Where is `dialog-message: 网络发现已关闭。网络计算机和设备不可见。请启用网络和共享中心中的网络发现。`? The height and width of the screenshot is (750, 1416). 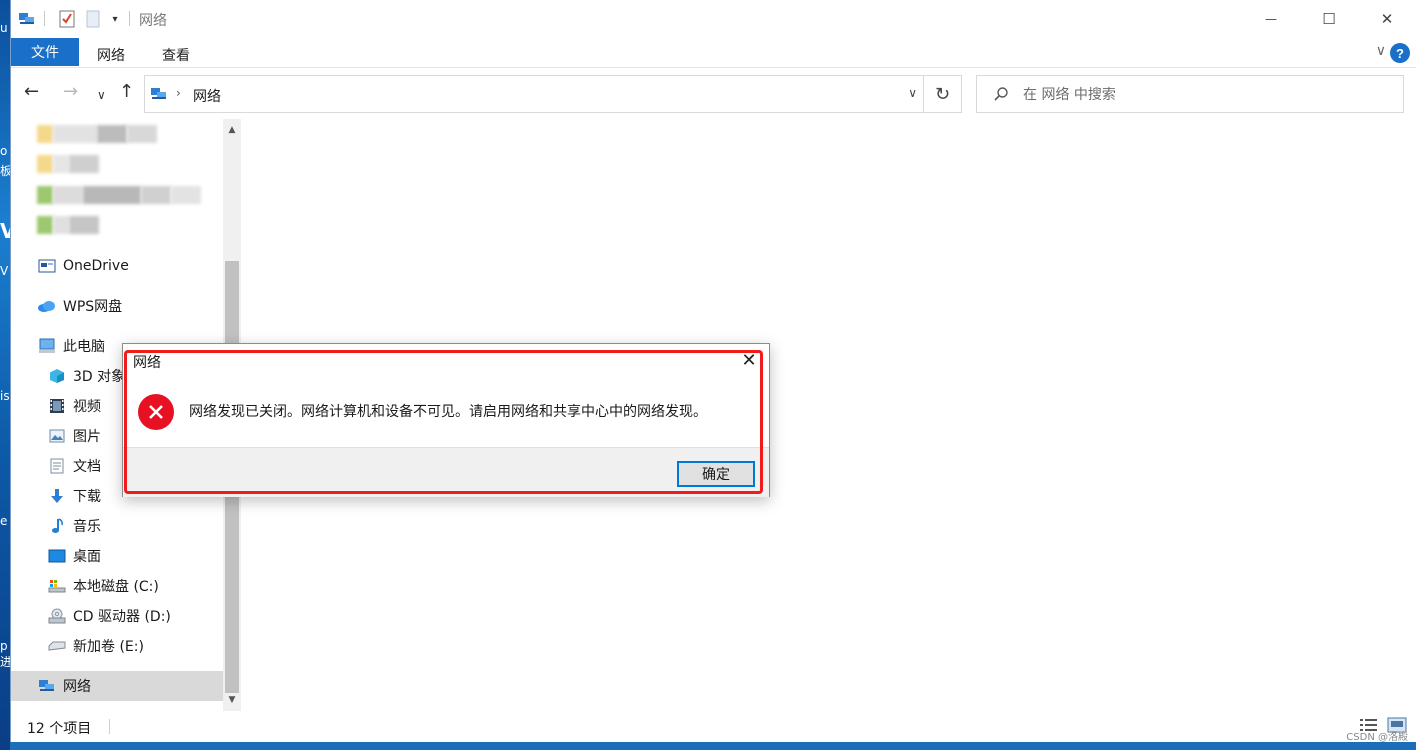 dialog-message: 网络发现已关闭。网络计算机和设备不可见。请启用网络和共享中心中的网络发现。 is located at coordinates (448, 412).